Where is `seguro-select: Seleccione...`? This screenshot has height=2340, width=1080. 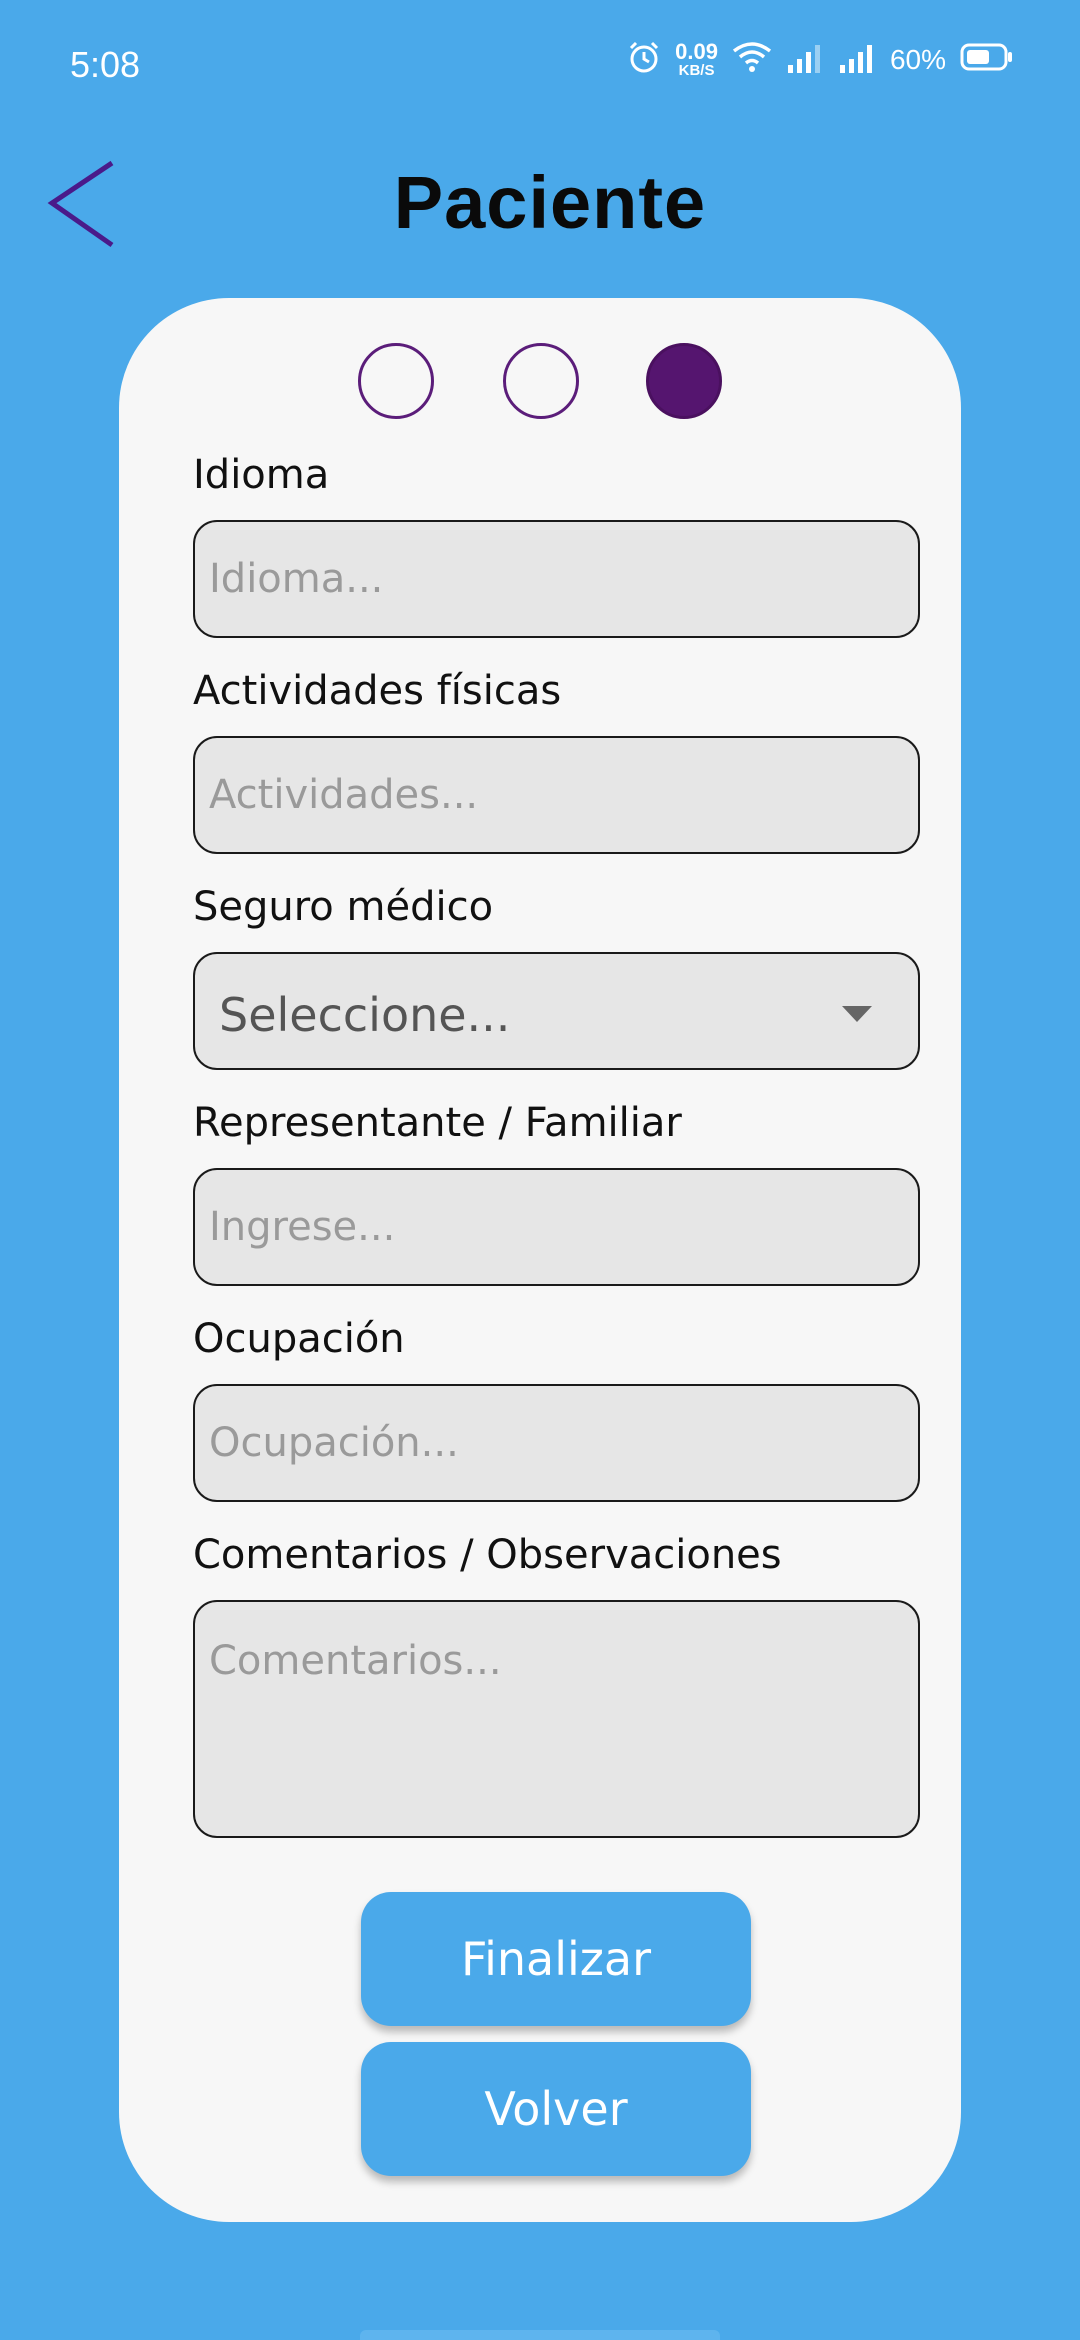 seguro-select: Seleccione... is located at coordinates (556, 1011).